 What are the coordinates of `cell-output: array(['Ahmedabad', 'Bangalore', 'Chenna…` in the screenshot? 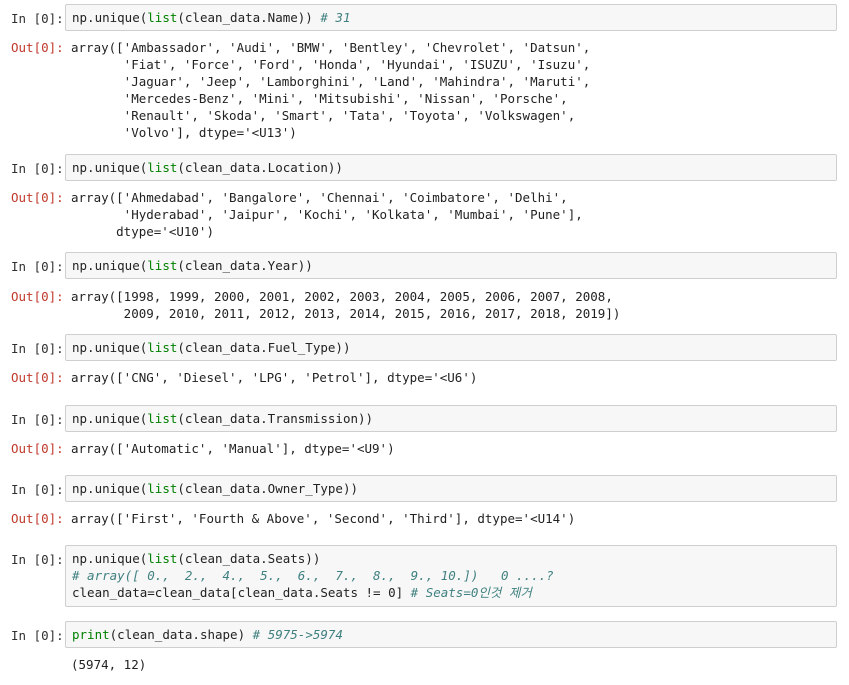 It's located at (327, 214).